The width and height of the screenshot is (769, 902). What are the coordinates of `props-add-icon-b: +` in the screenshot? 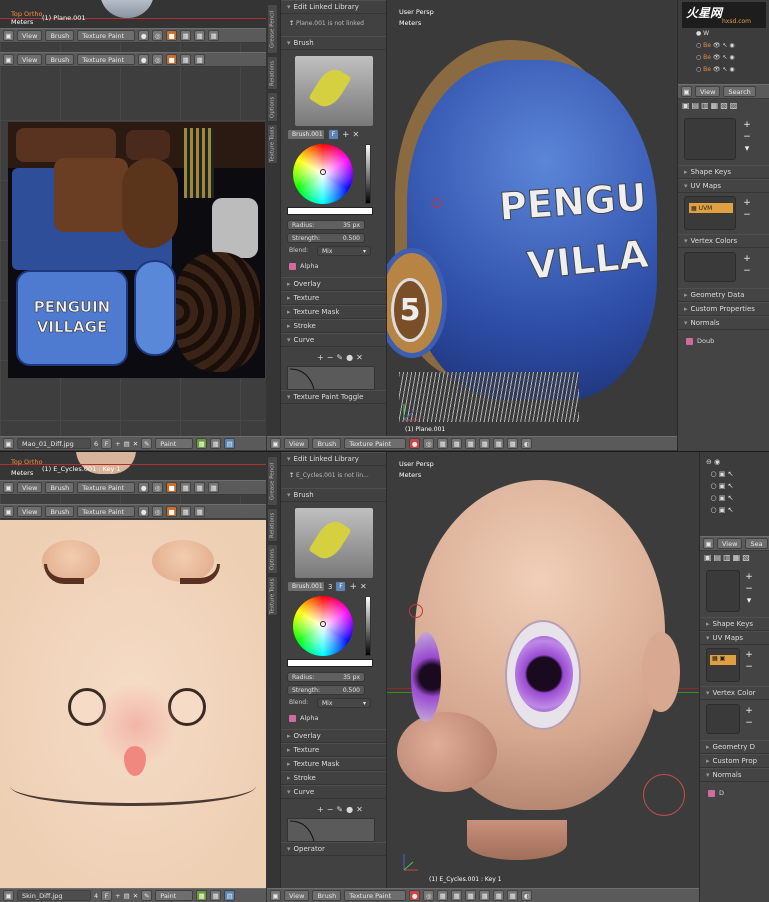 It's located at (749, 577).